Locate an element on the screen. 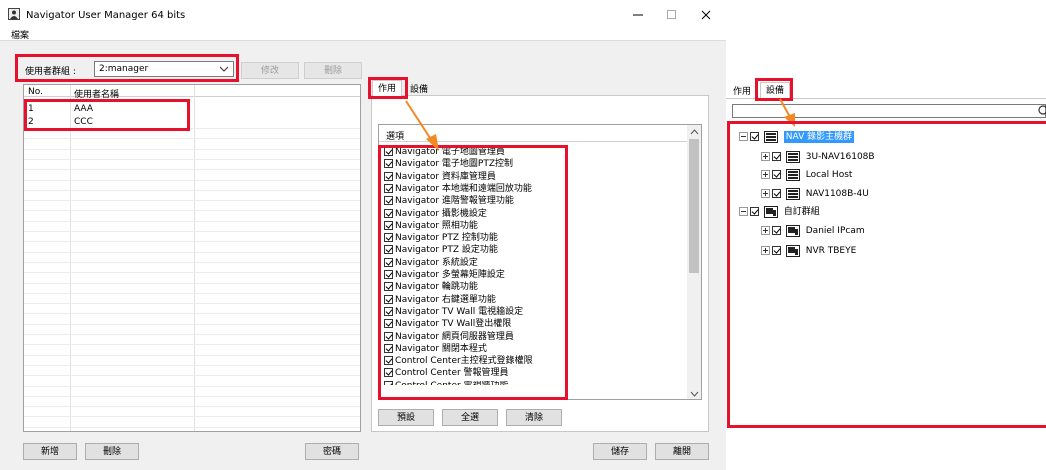 This screenshot has width=1046, height=470. default-button: 預設 is located at coordinates (406, 417).